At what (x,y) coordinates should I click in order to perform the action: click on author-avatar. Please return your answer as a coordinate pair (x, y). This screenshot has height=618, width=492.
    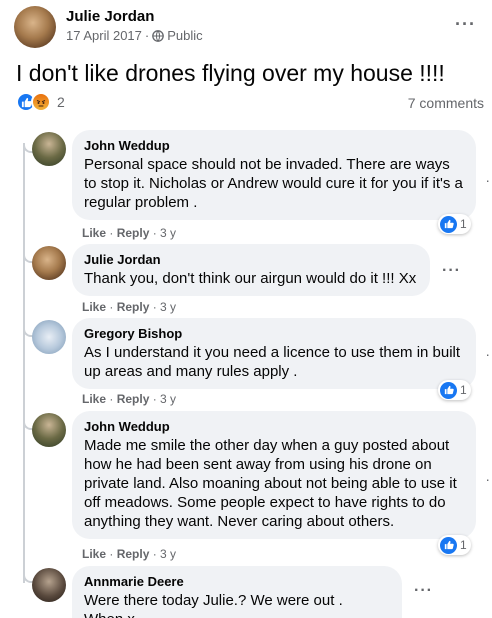
    Looking at the image, I should click on (35, 27).